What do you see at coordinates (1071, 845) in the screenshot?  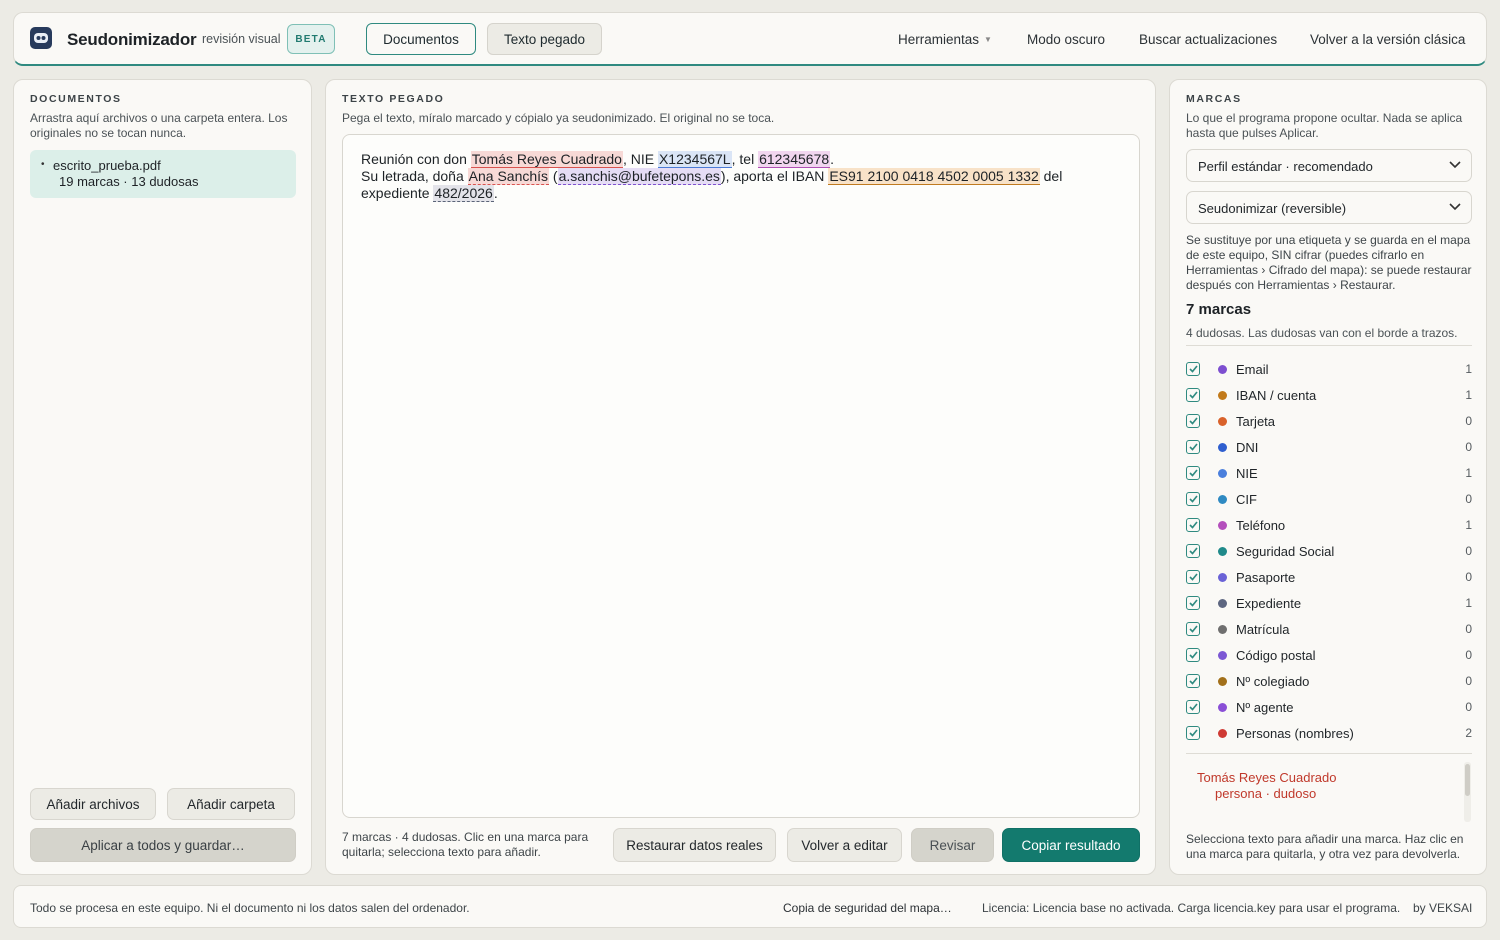 I see `copy-result-button: Copiar resultado` at bounding box center [1071, 845].